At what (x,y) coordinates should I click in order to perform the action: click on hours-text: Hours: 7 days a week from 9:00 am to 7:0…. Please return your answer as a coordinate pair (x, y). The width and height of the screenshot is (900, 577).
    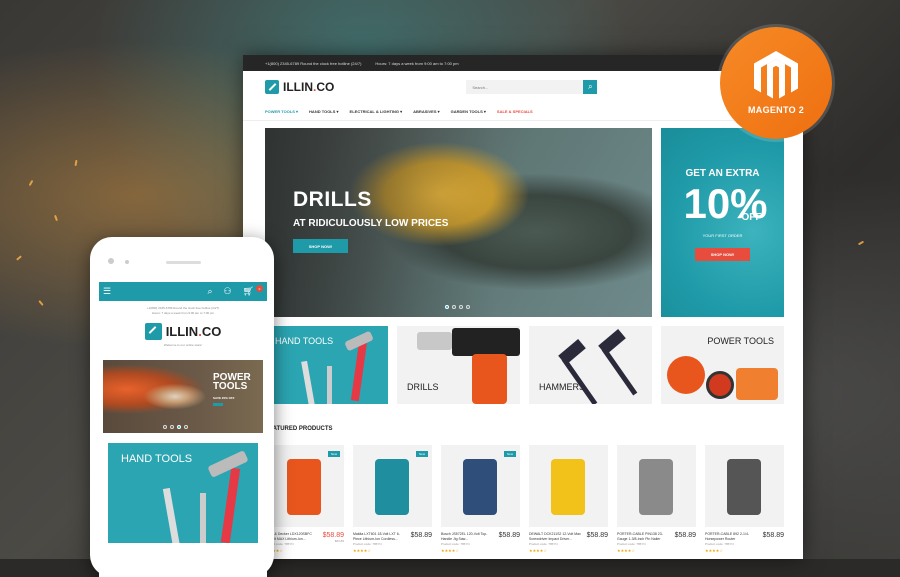
    Looking at the image, I should click on (417, 63).